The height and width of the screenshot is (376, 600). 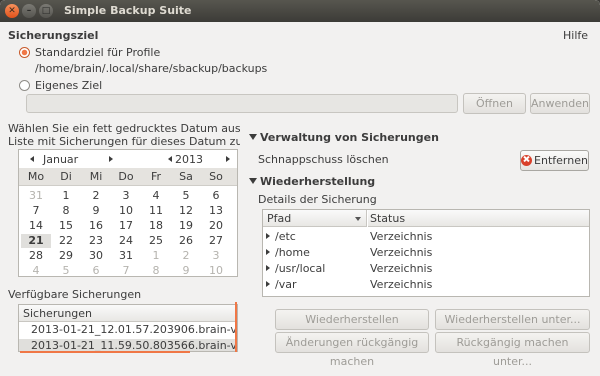 What do you see at coordinates (66, 226) in the screenshot?
I see `calendar-day: 15` at bounding box center [66, 226].